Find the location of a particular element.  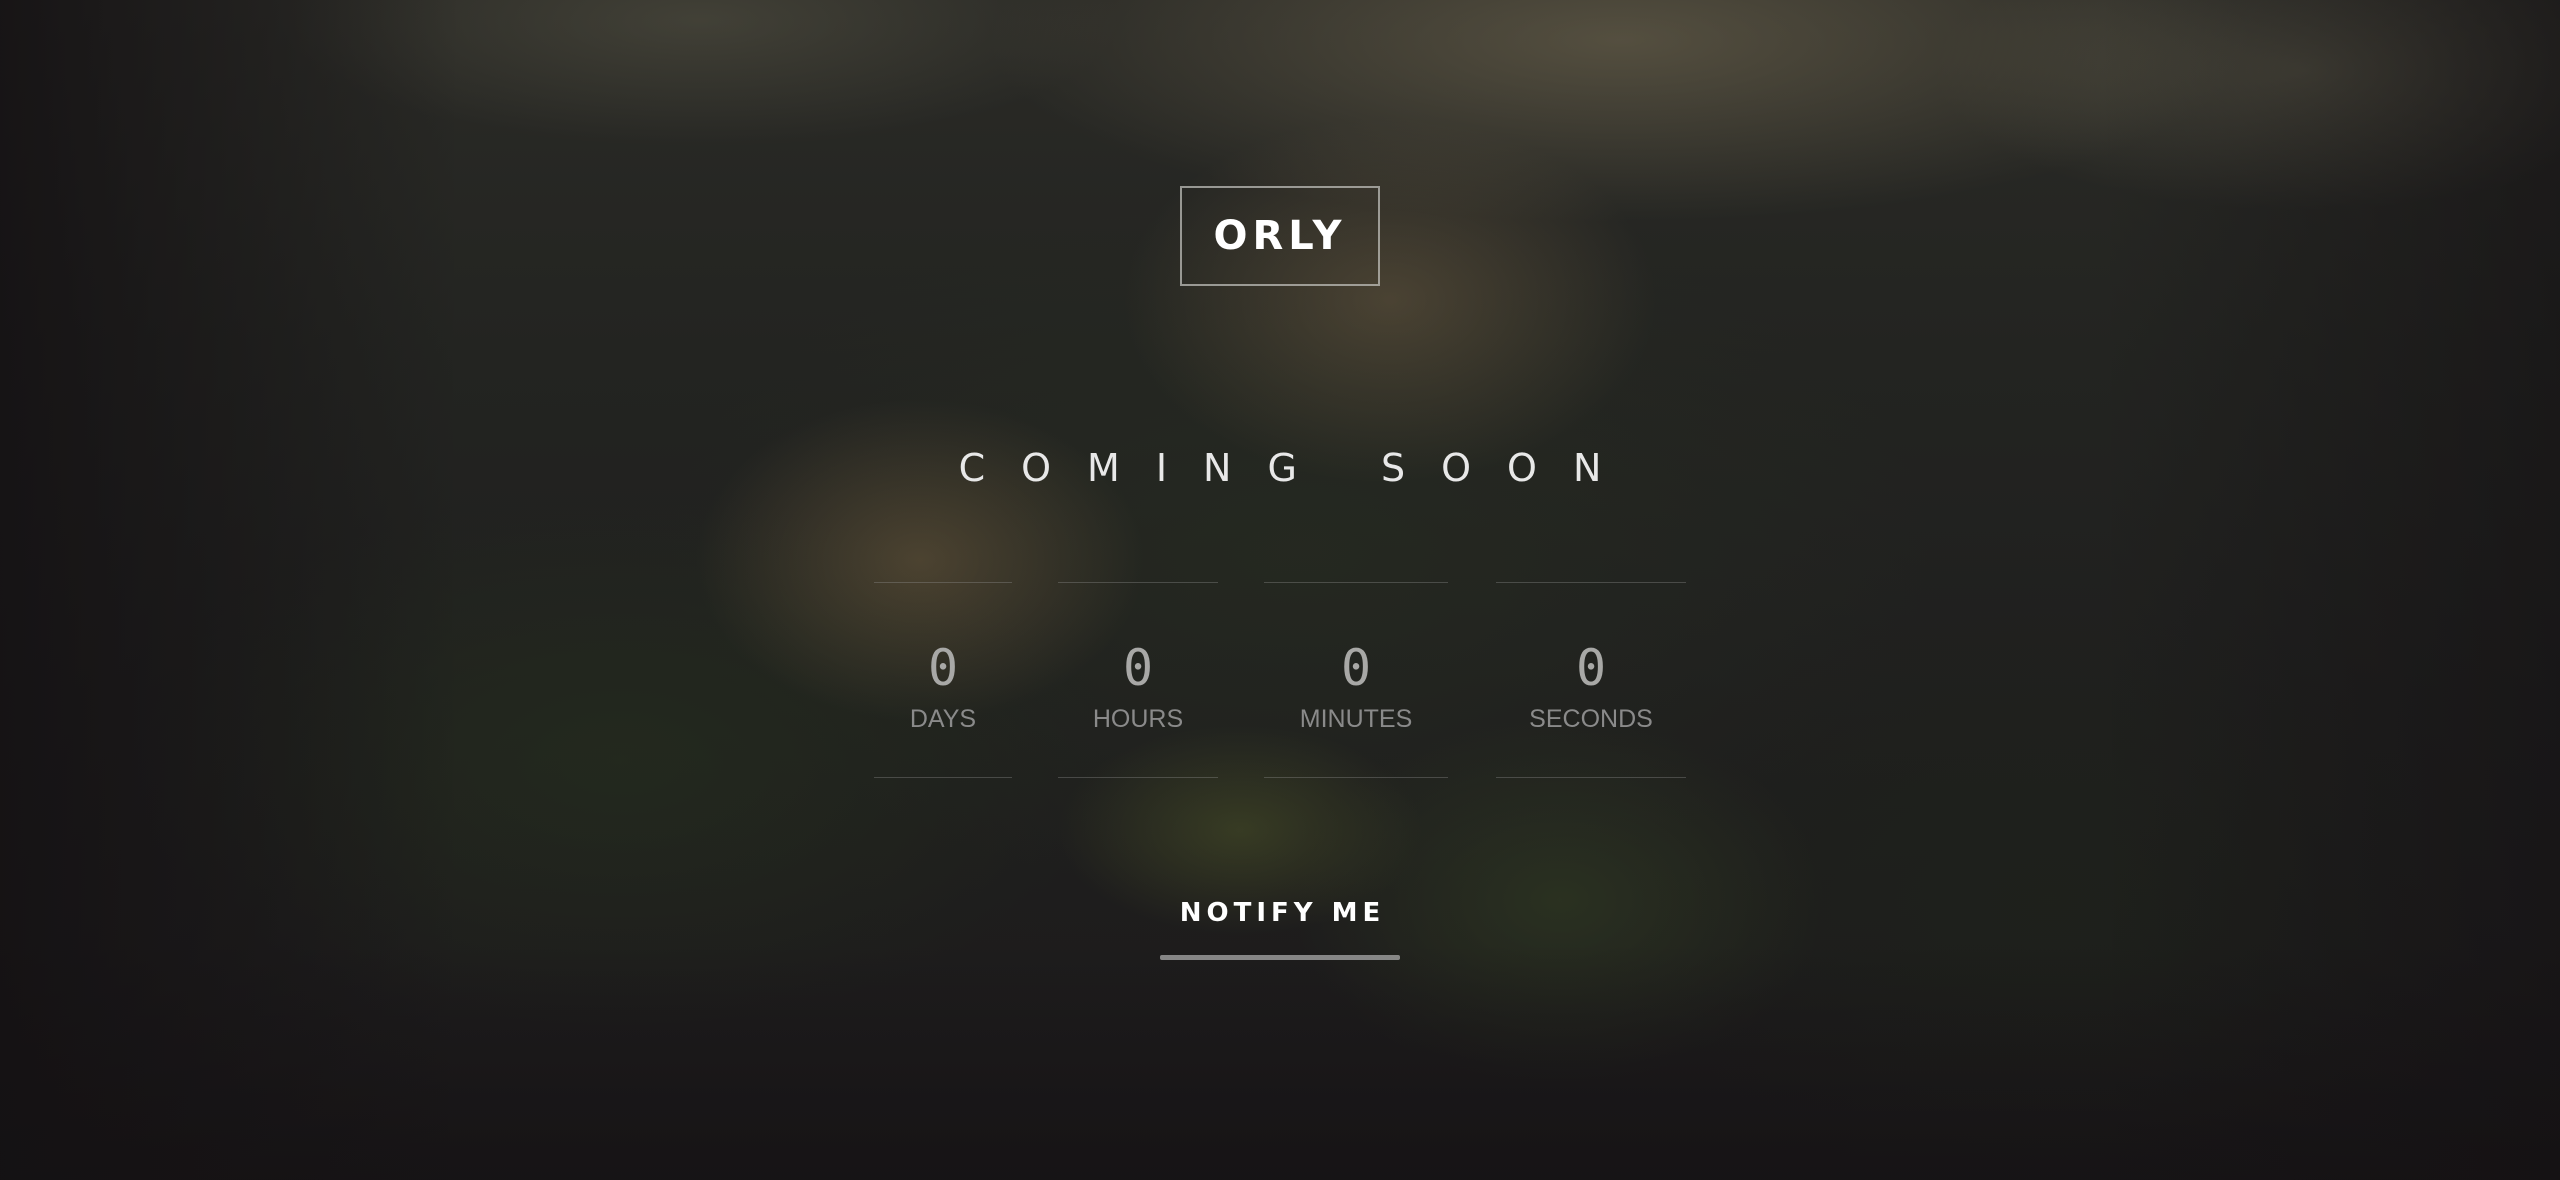

notify-me-label: NOTIFY ME is located at coordinates (1282, 913).